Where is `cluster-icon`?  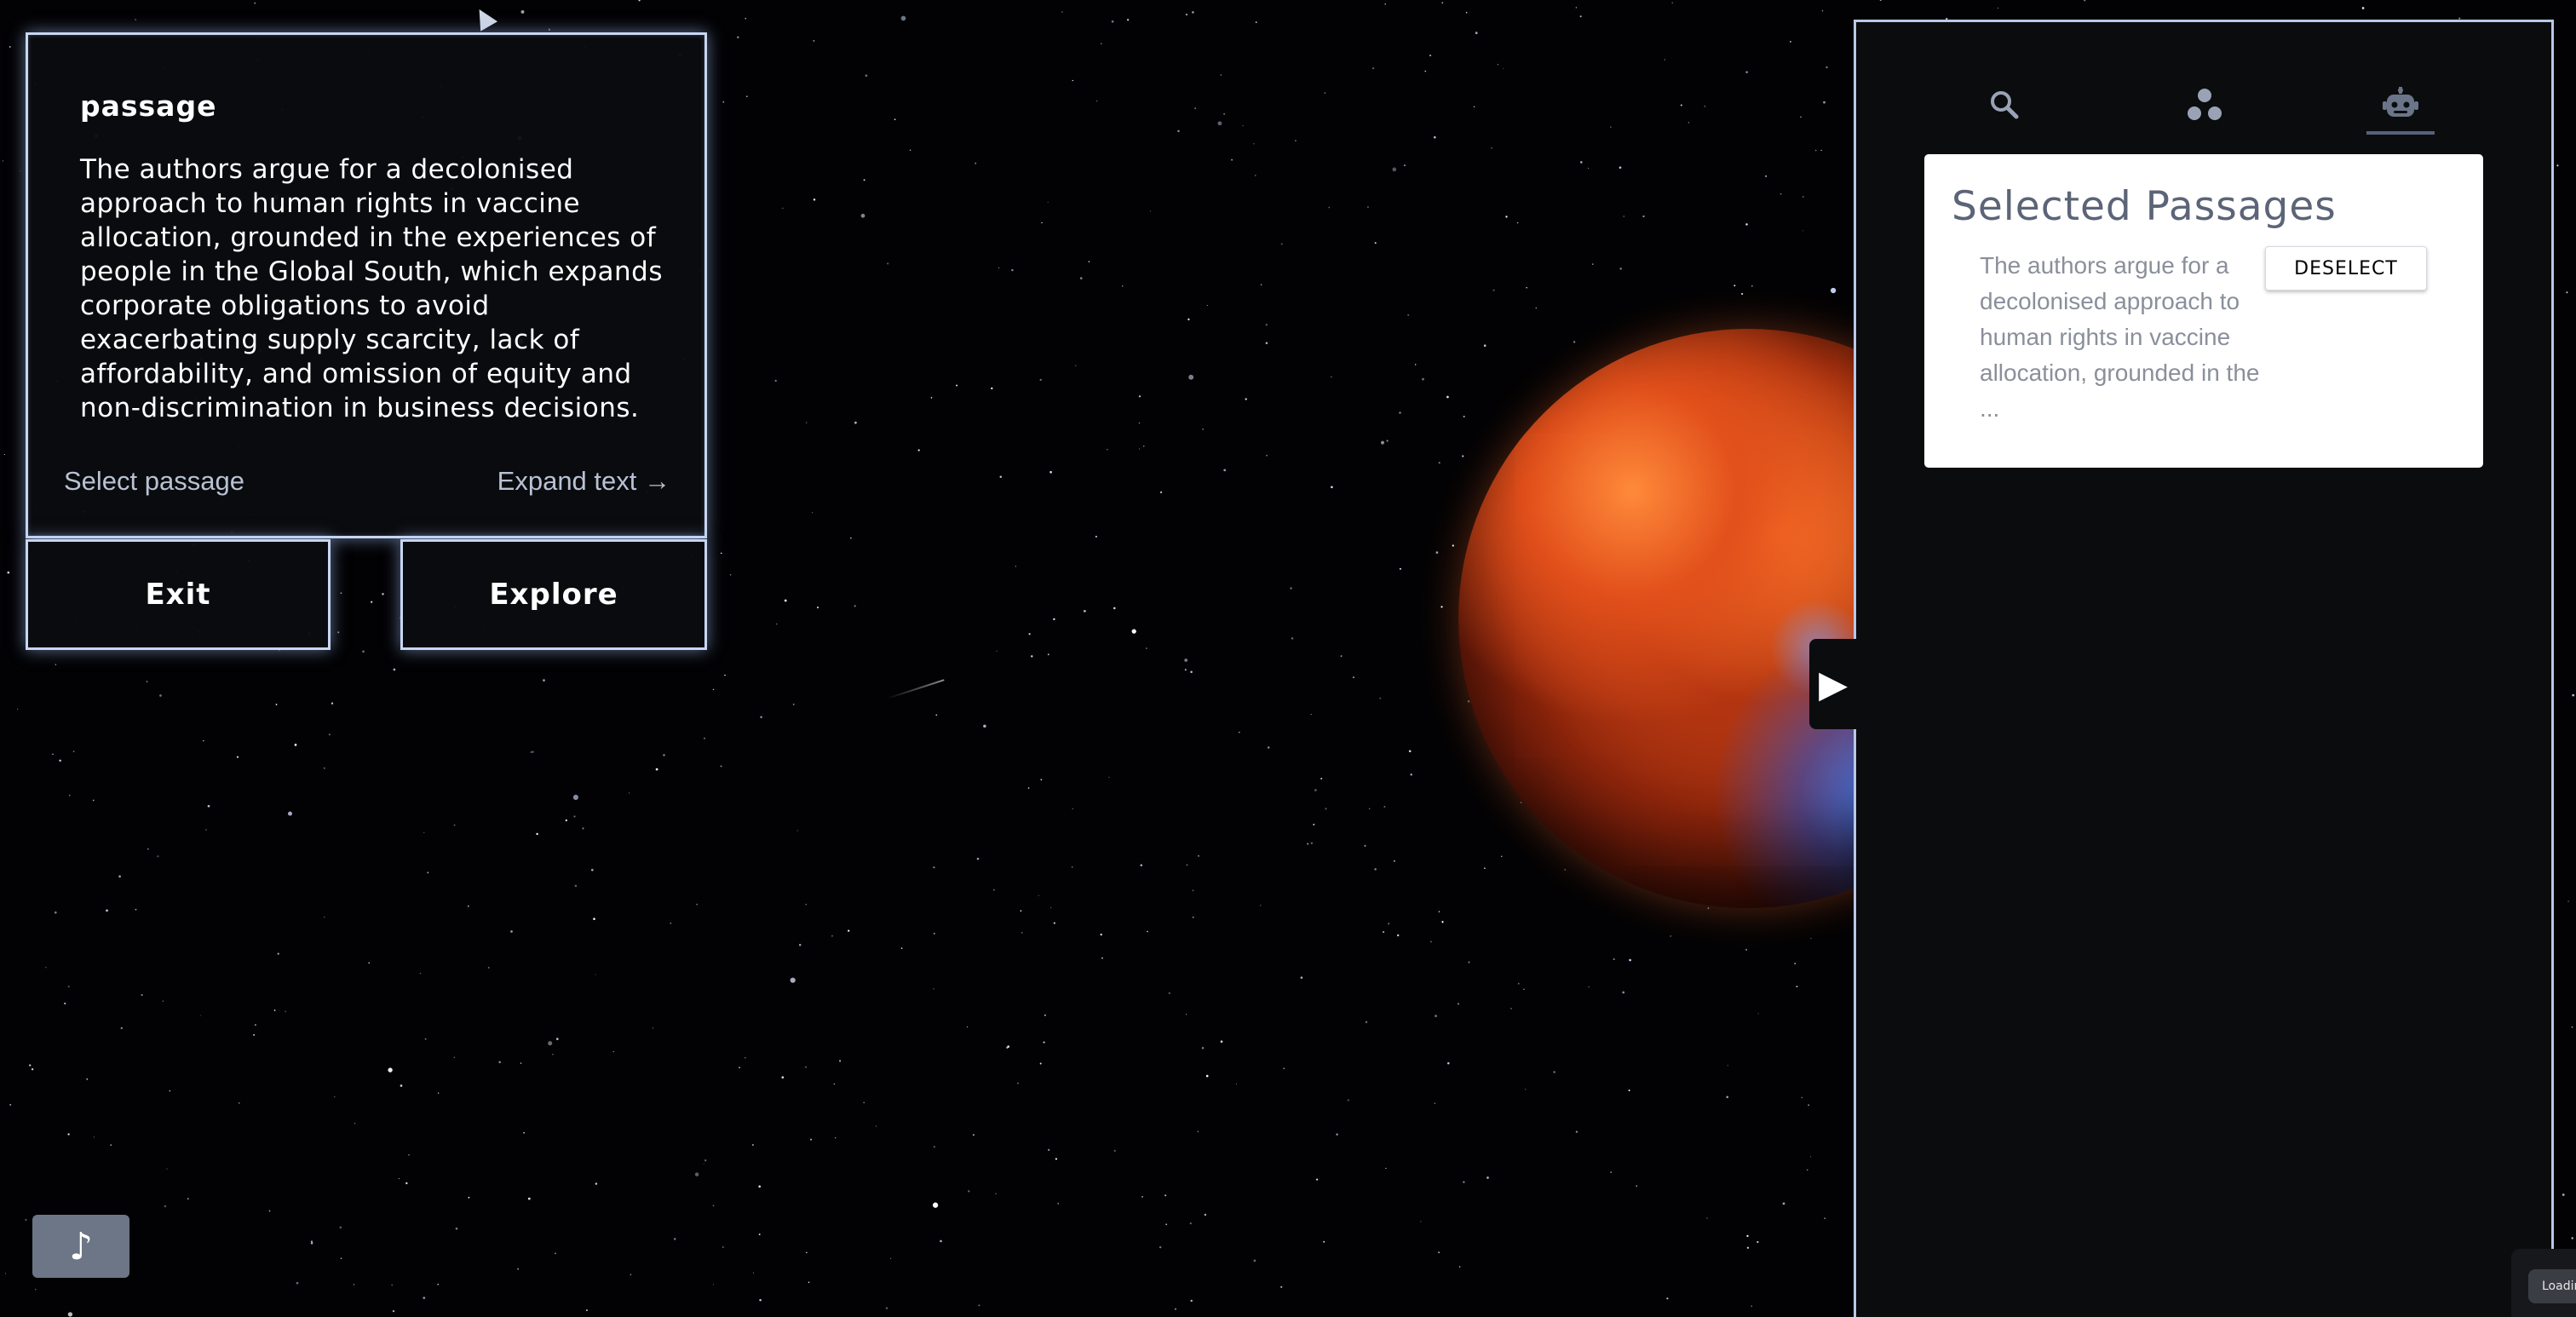 cluster-icon is located at coordinates (2205, 105).